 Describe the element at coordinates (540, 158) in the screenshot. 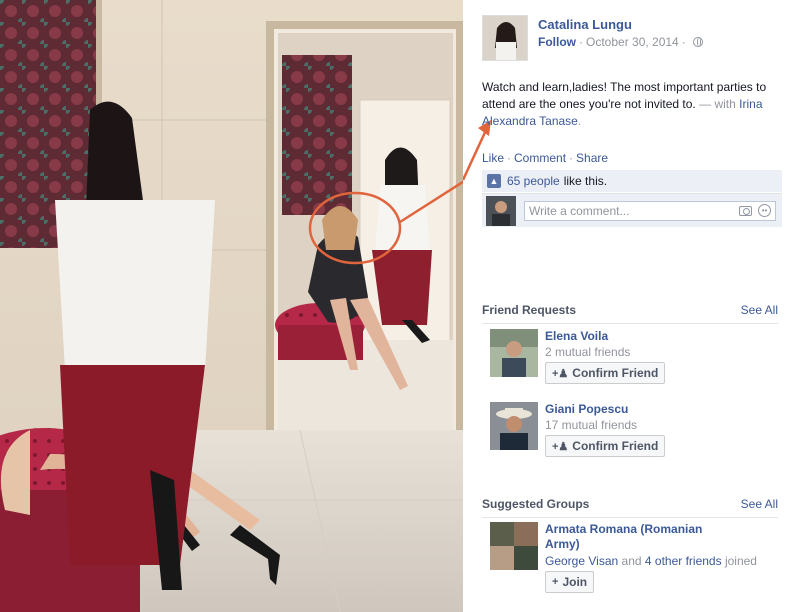

I see `comment-link: Comment` at that location.